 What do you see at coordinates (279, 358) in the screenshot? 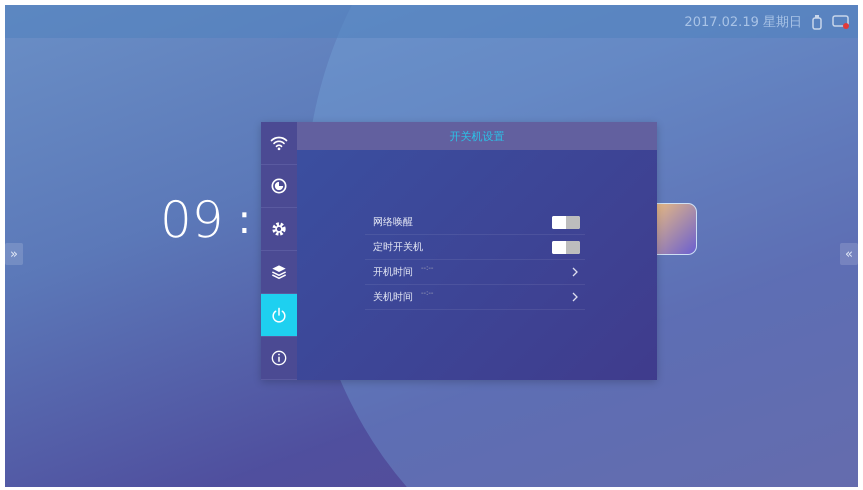
I see `info-icon` at bounding box center [279, 358].